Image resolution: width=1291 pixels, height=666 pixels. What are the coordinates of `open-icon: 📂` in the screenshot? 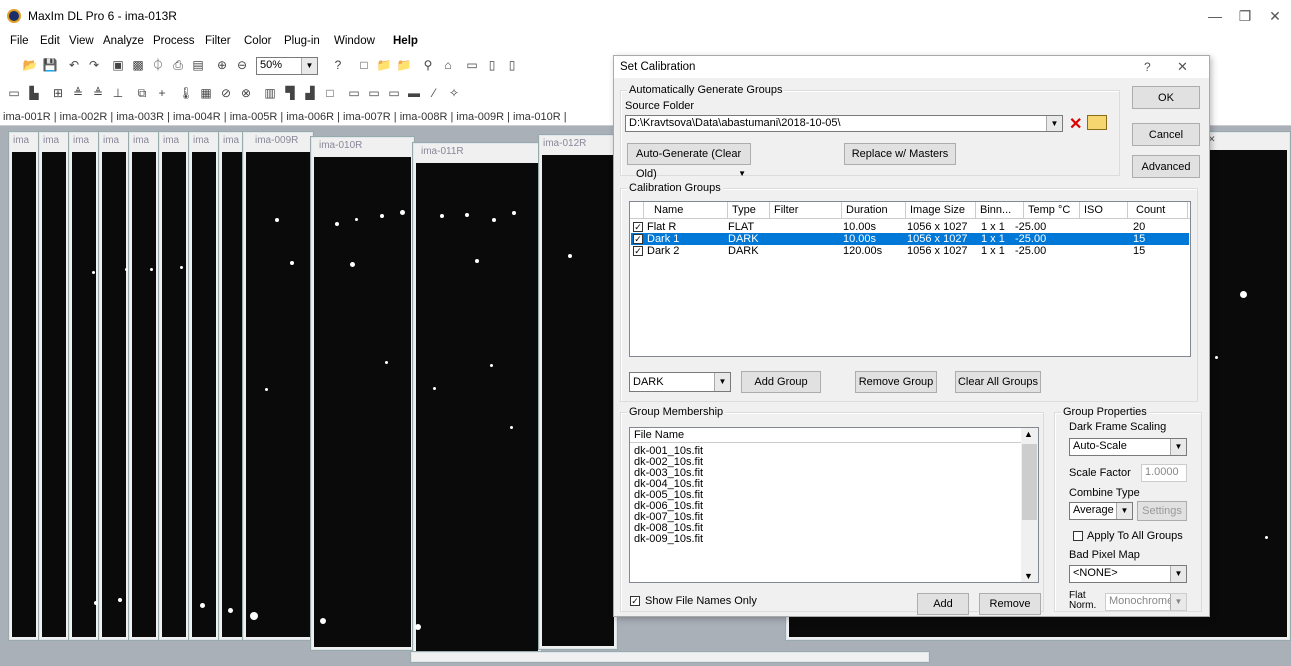 It's located at (30, 65).